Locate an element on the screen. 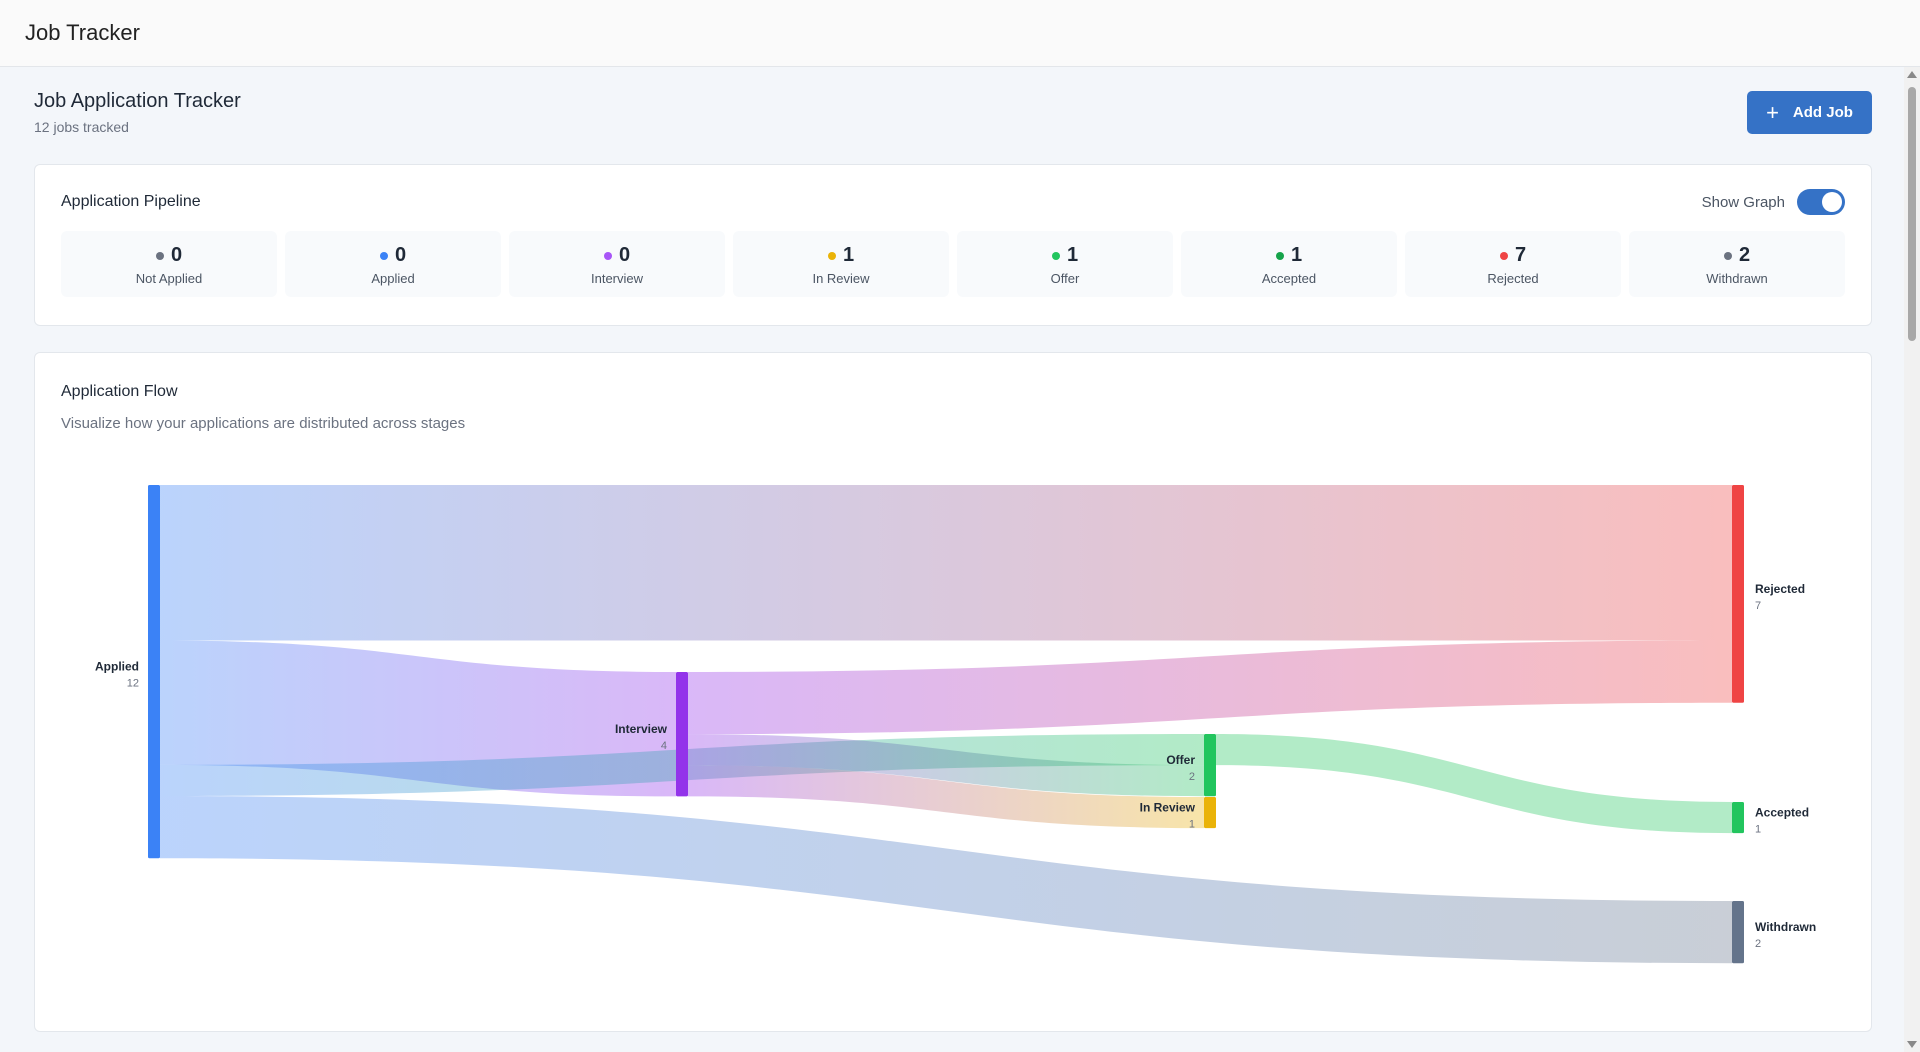 The image size is (1920, 1052). scroll-down-icon is located at coordinates (1912, 1044).